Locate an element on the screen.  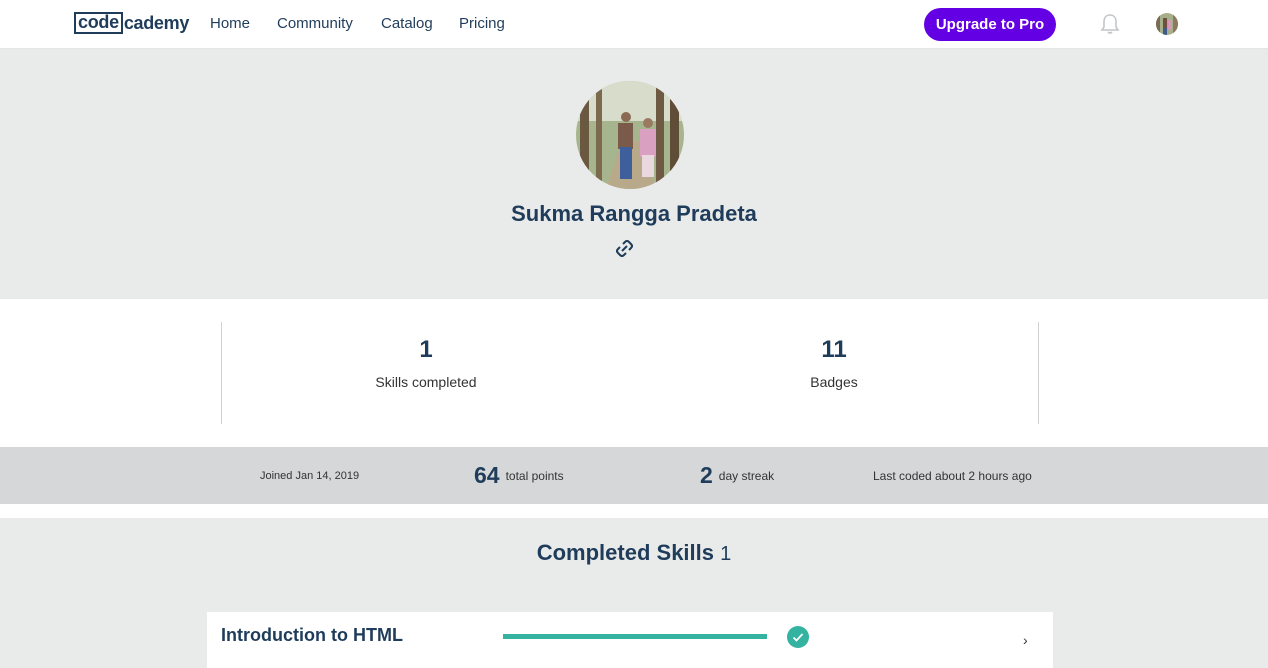
skill-progress-fill is located at coordinates (635, 636).